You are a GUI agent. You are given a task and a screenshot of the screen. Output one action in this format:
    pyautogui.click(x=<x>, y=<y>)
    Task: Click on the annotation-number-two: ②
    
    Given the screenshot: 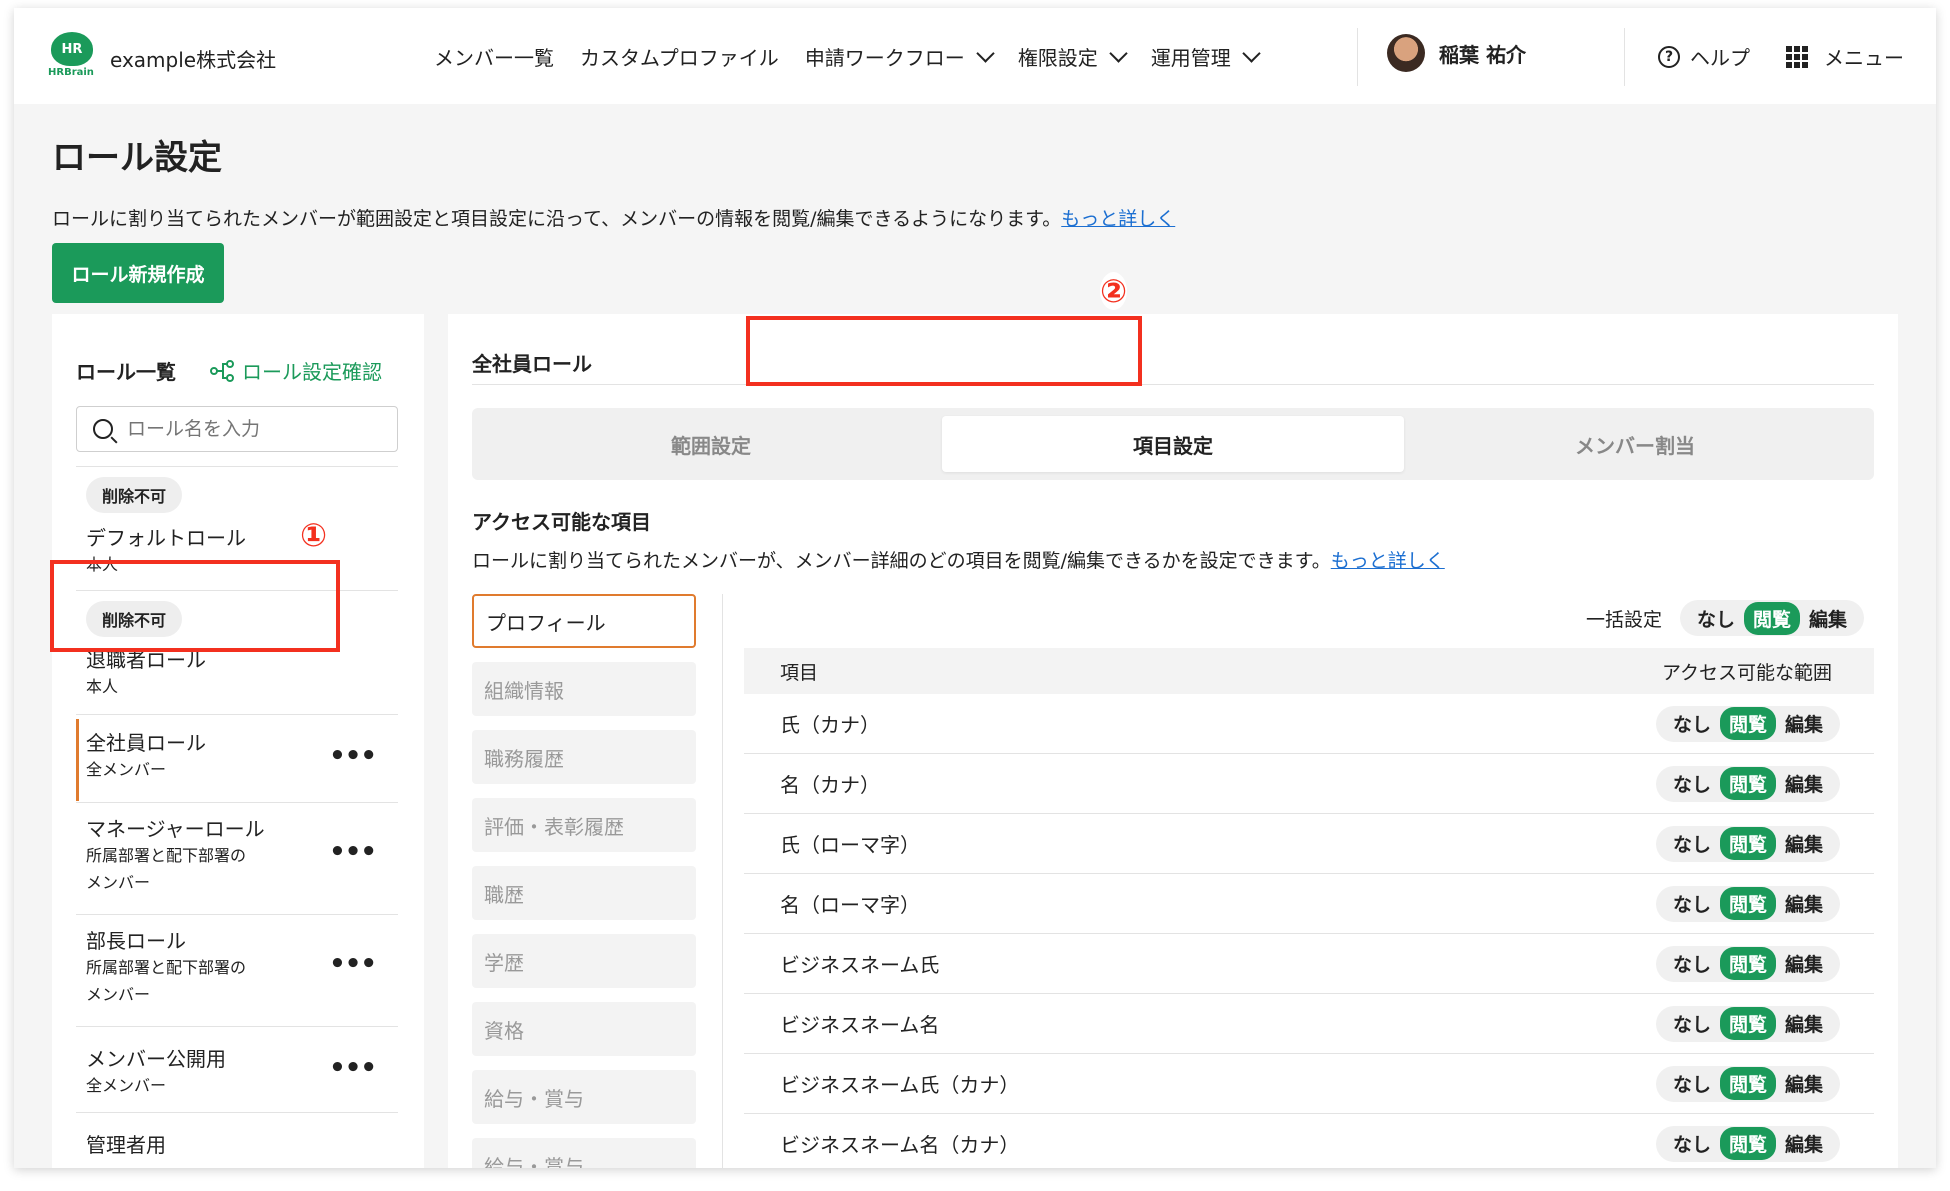 What is the action you would take?
    pyautogui.click(x=1114, y=291)
    